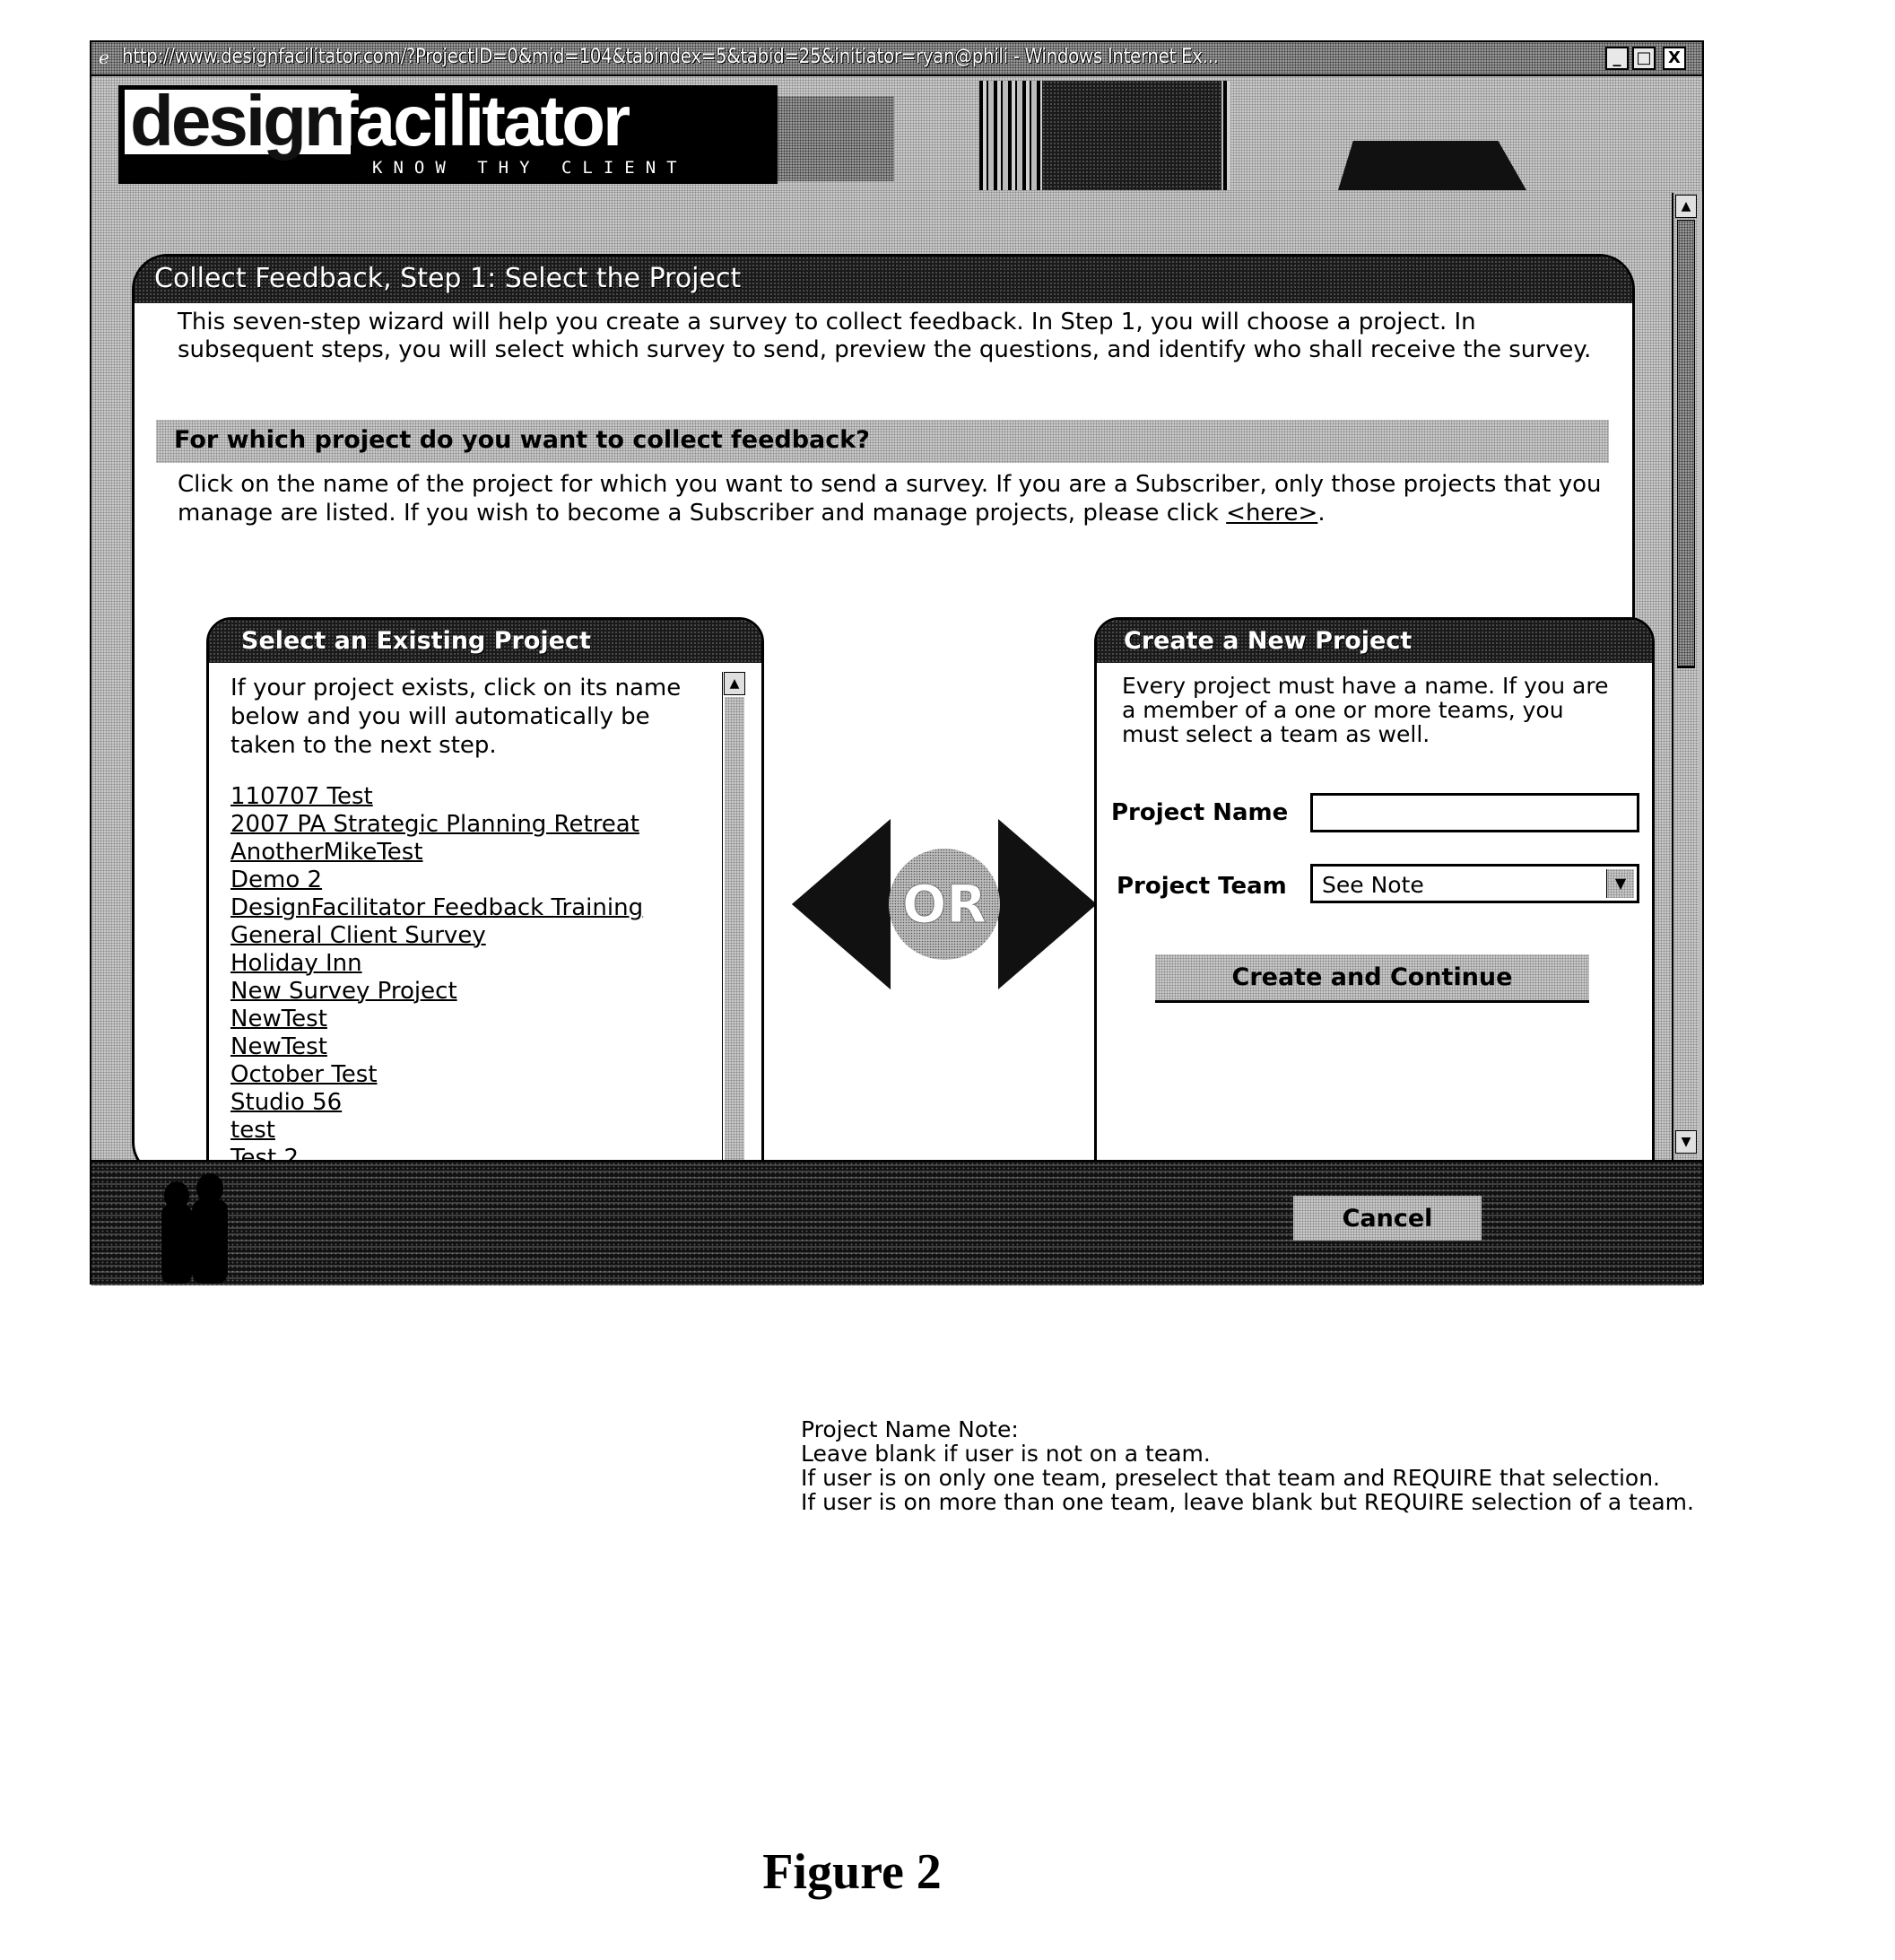  Describe the element at coordinates (1686, 1142) in the screenshot. I see `scroll-down-icon: ▼` at that location.